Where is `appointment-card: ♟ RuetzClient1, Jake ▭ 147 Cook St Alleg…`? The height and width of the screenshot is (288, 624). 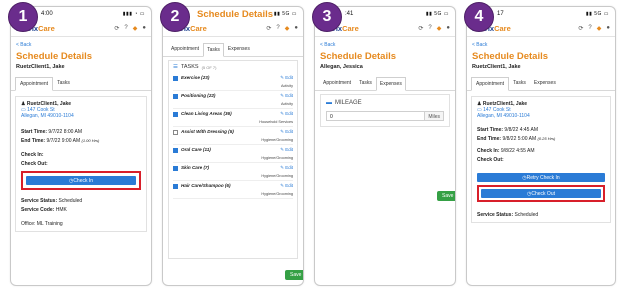 appointment-card: ♟ RuetzClient1, Jake ▭ 147 Cook St Alleg… is located at coordinates (541, 159).